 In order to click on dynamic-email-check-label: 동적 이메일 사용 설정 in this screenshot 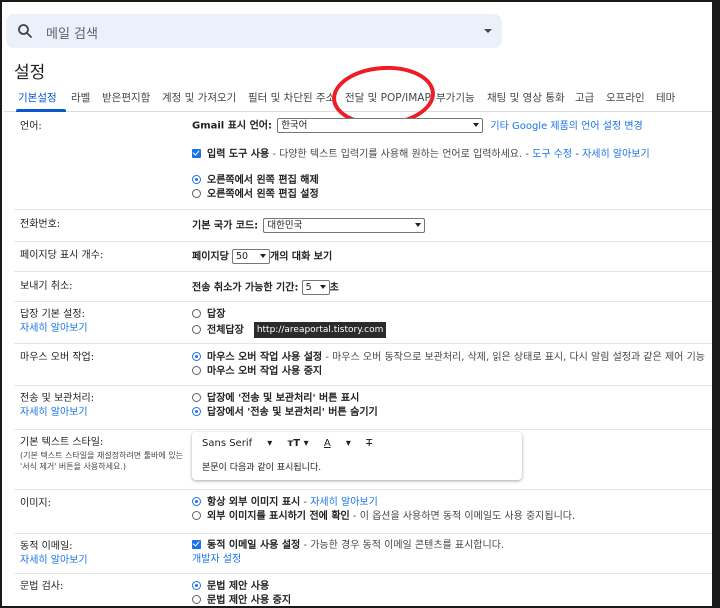, I will do `click(254, 545)`.